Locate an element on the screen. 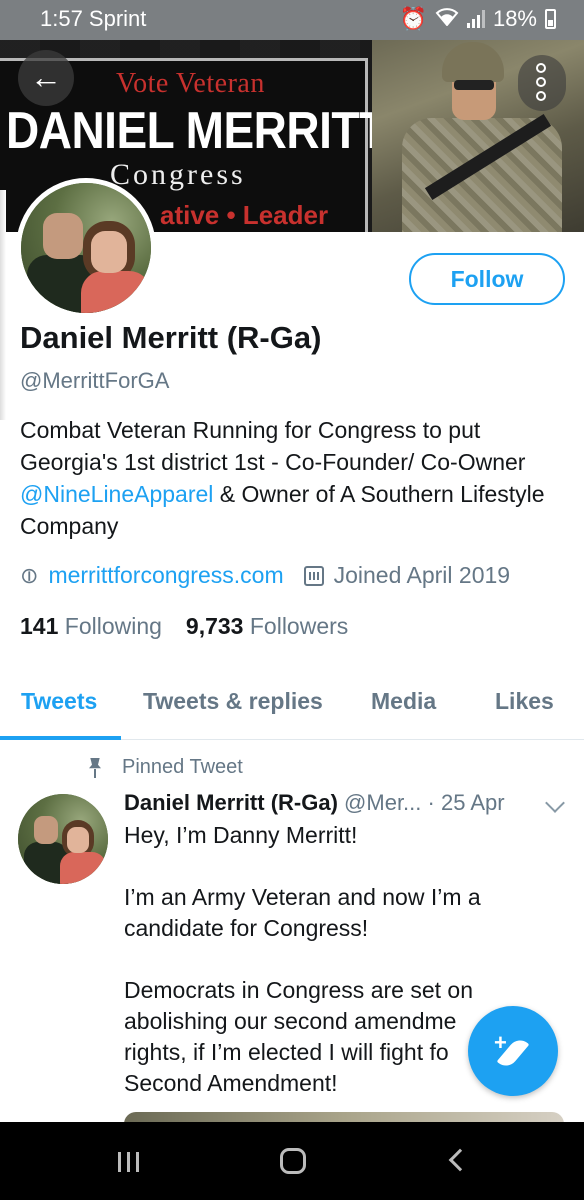  tab-tweets: Tweets is located at coordinates (59, 701).